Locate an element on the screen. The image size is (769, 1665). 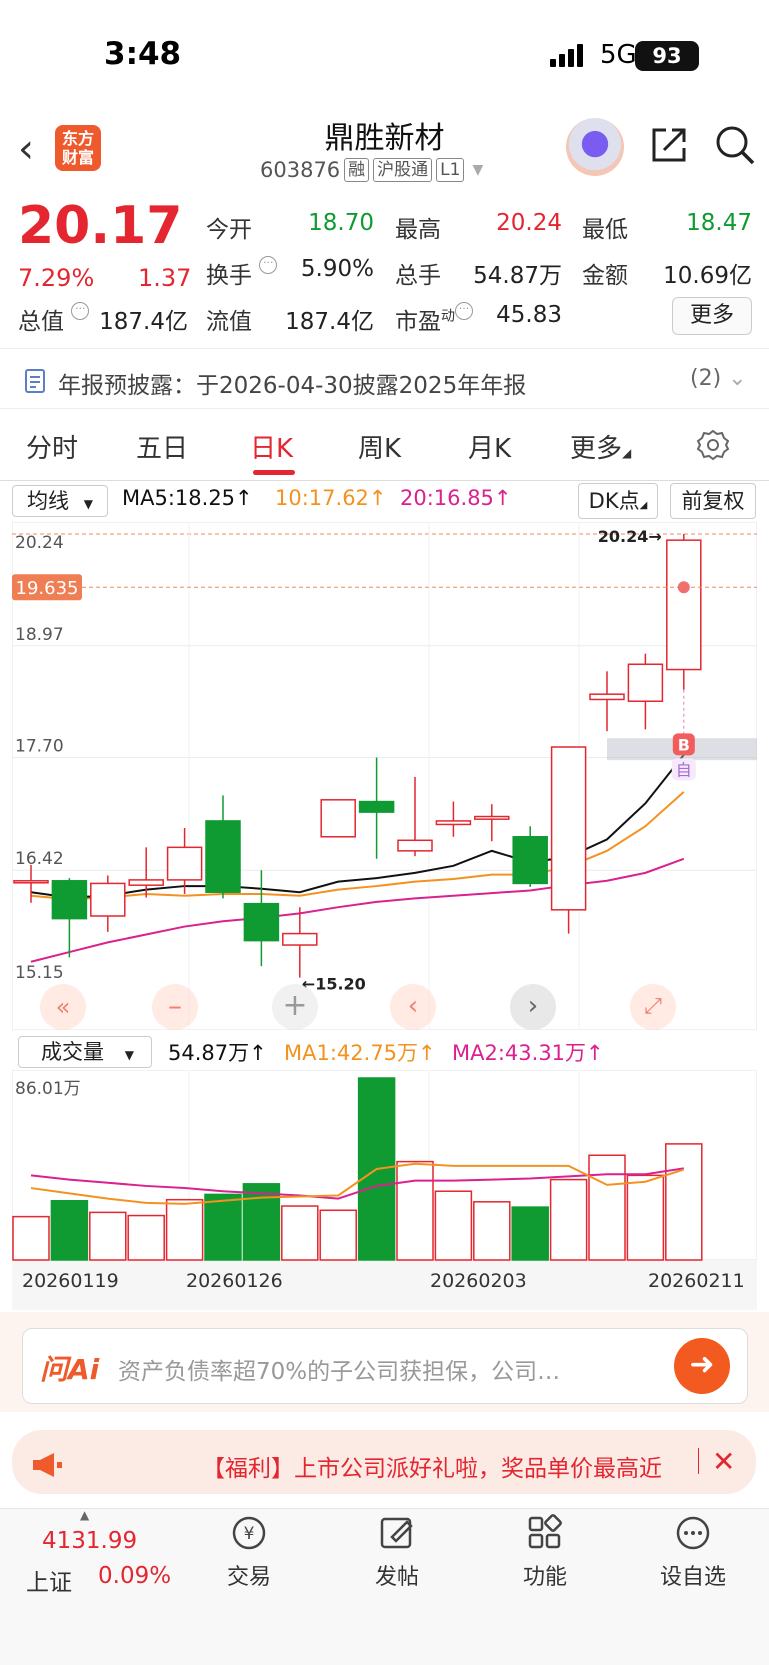
signal-icon is located at coordinates (568, 55).